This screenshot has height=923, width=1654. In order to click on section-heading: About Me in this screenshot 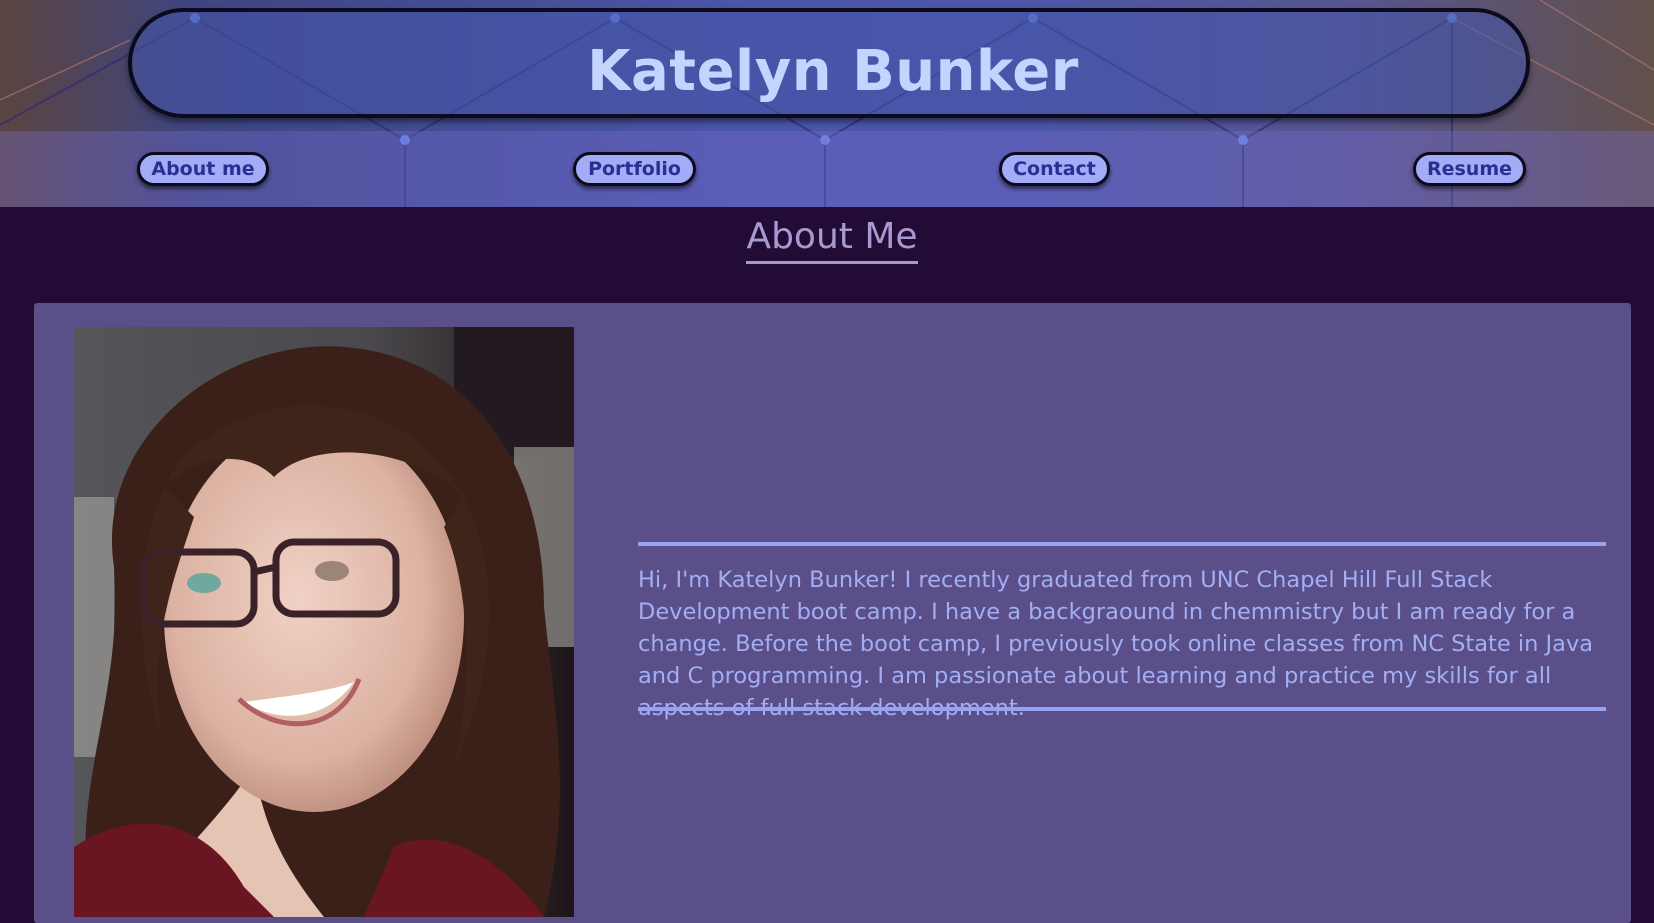, I will do `click(827, 239)`.